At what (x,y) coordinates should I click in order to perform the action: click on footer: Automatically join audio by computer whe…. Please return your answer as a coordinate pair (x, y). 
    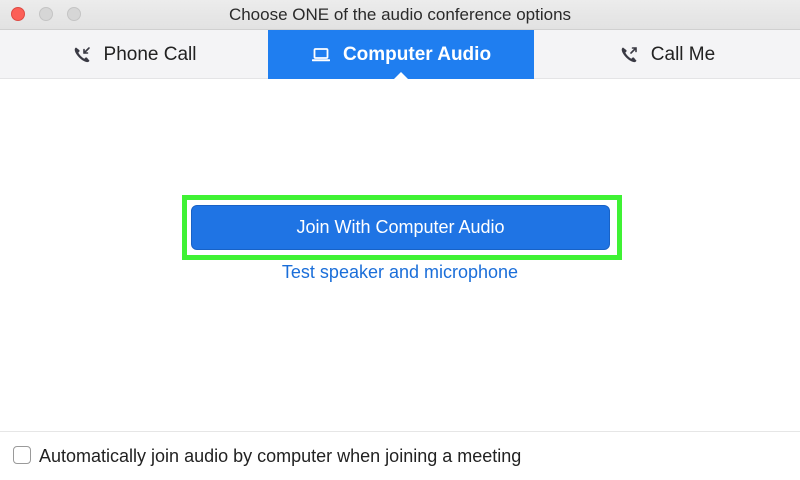
    Looking at the image, I should click on (400, 455).